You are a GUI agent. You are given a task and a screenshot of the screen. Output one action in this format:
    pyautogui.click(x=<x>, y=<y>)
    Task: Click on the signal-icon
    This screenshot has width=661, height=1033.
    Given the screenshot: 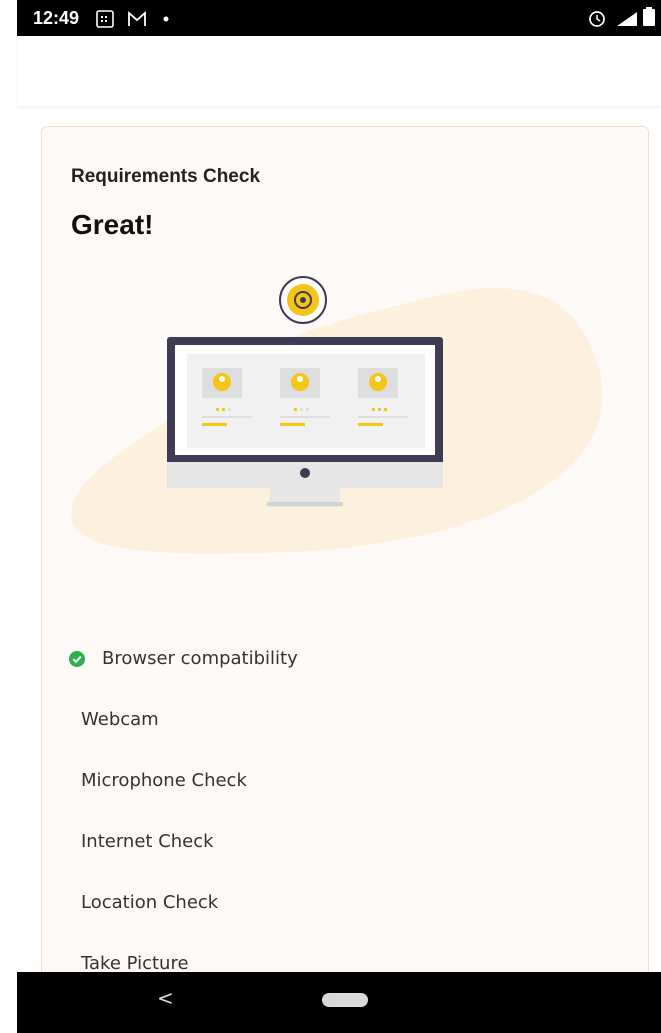 What is the action you would take?
    pyautogui.click(x=627, y=19)
    